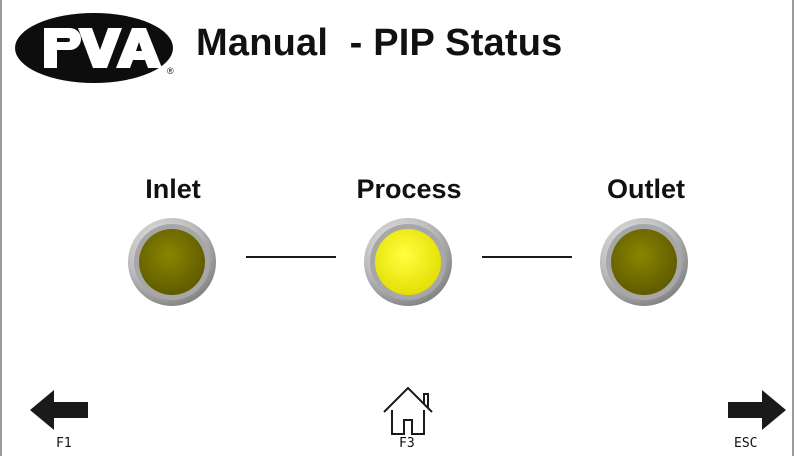 Image resolution: width=794 pixels, height=456 pixels. What do you see at coordinates (408, 262) in the screenshot?
I see `process-status-lamp` at bounding box center [408, 262].